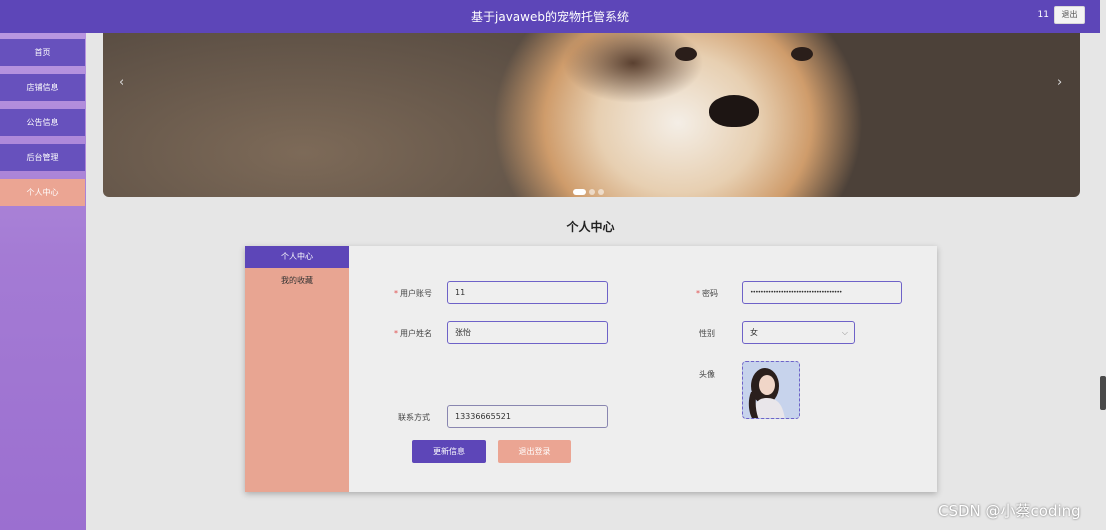 The height and width of the screenshot is (530, 1106). I want to click on gender-select: 女 ⌵, so click(798, 332).